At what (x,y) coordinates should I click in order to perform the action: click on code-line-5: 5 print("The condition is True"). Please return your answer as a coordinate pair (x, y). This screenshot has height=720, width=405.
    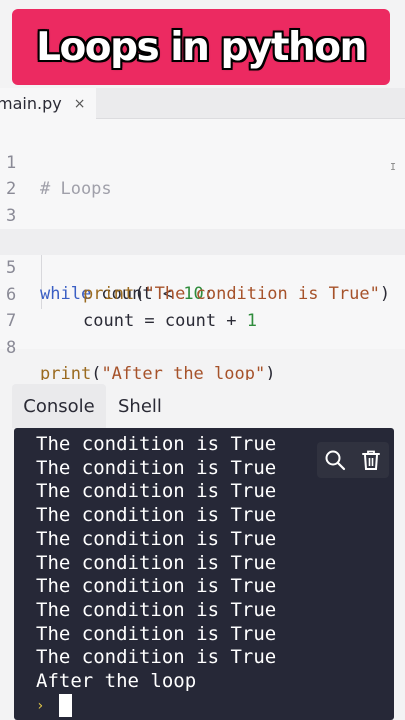
    Looking at the image, I should click on (202, 266).